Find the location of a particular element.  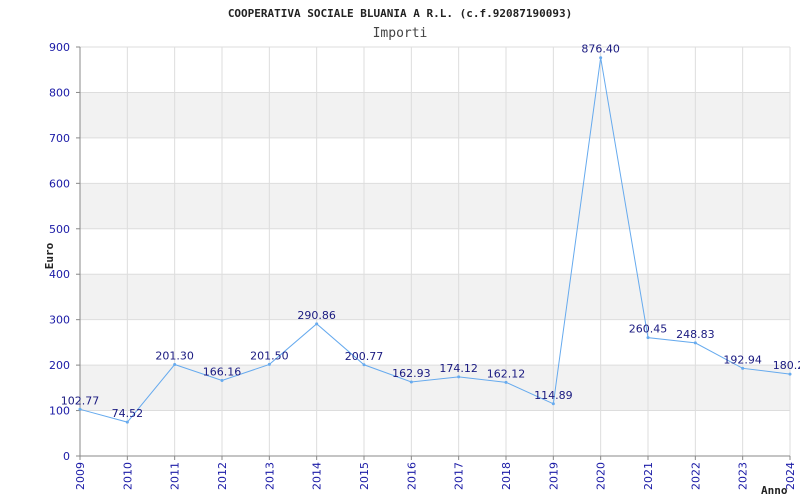

x-tick-label: 2010 is located at coordinates (127, 476).